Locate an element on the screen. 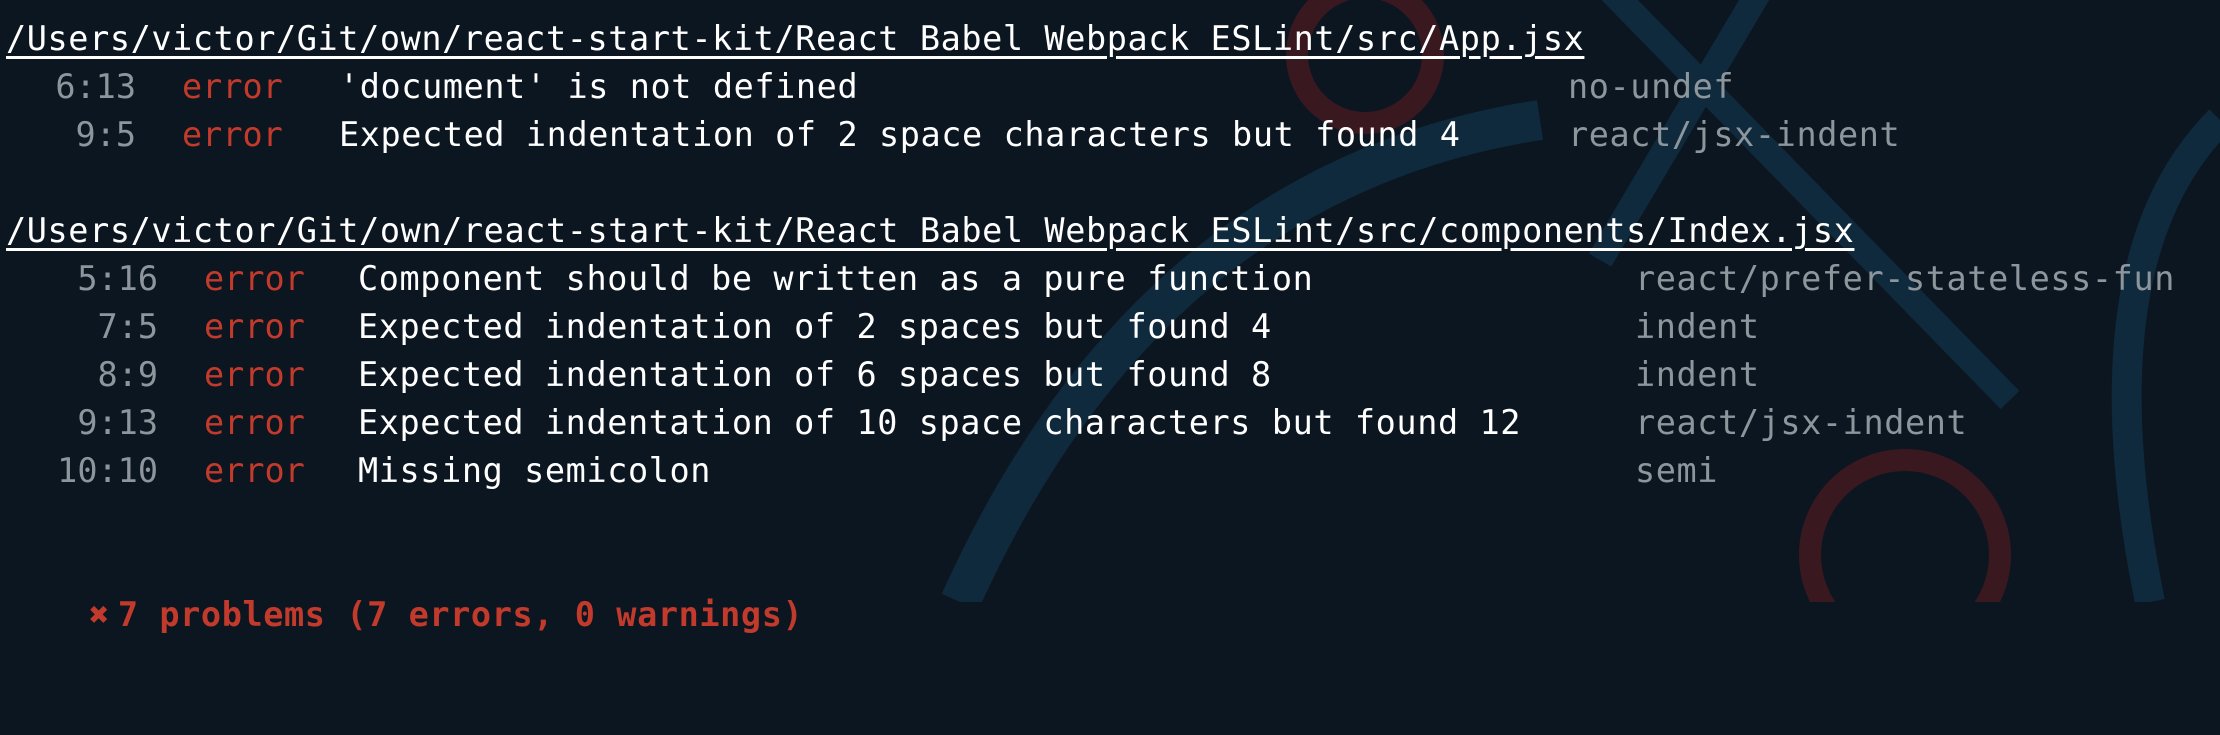 Image resolution: width=2220 pixels, height=735 pixels. problem-position: 6:13 is located at coordinates (95, 86).